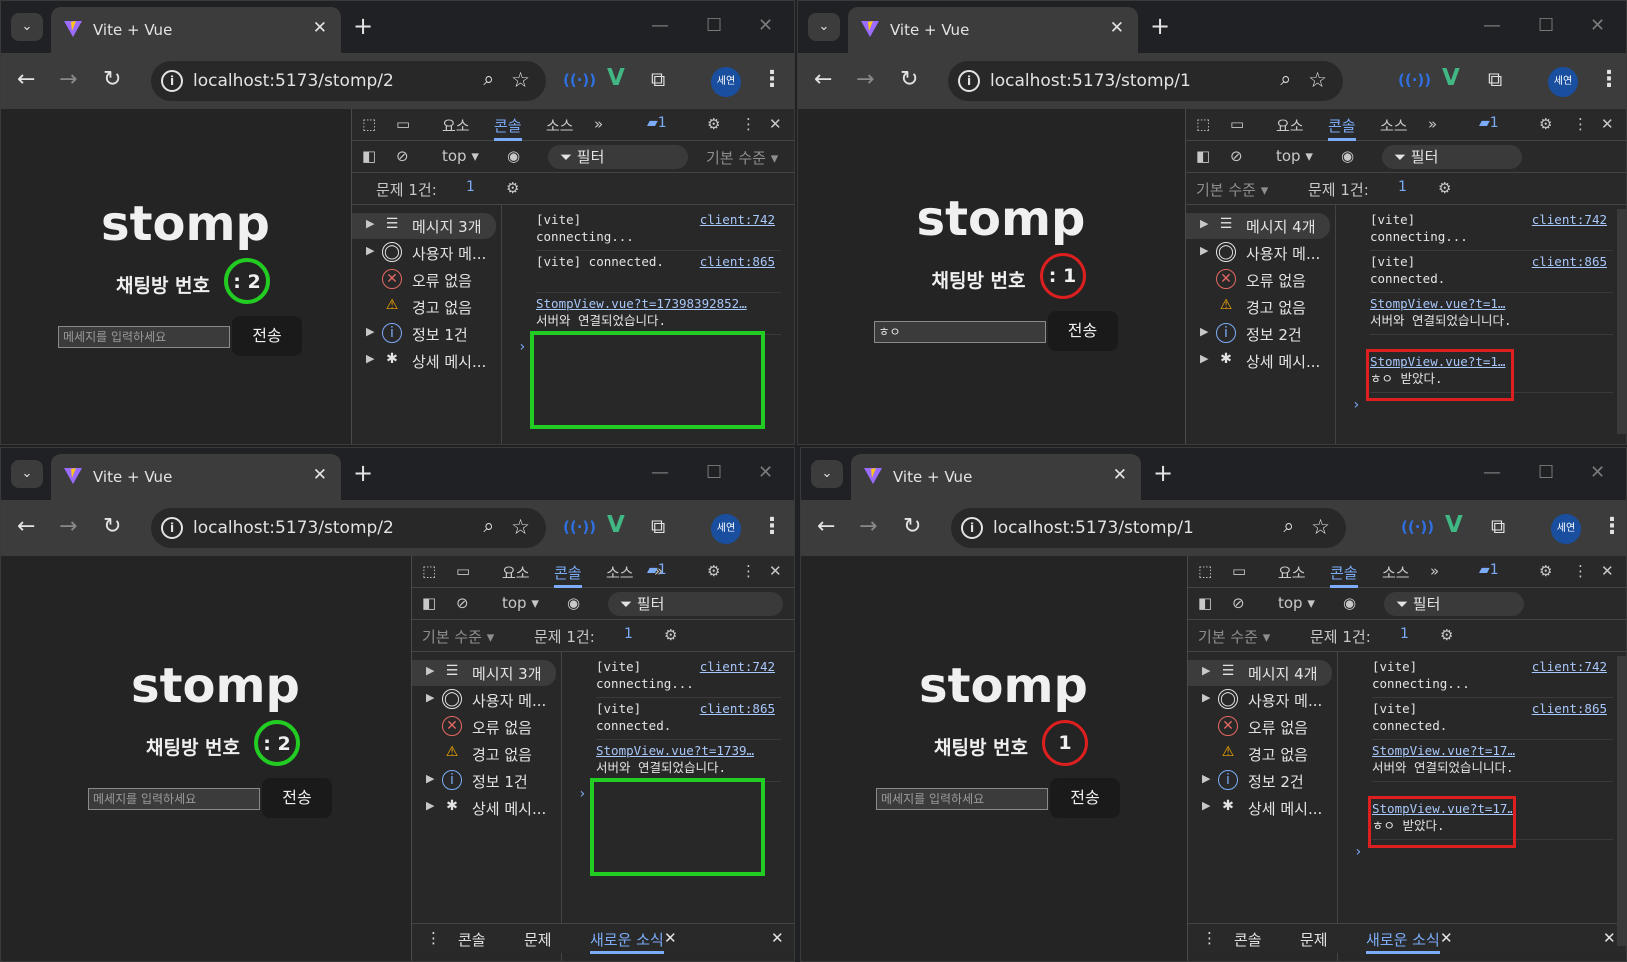  What do you see at coordinates (959, 332) in the screenshot?
I see `message-input: ㅎㅇ` at bounding box center [959, 332].